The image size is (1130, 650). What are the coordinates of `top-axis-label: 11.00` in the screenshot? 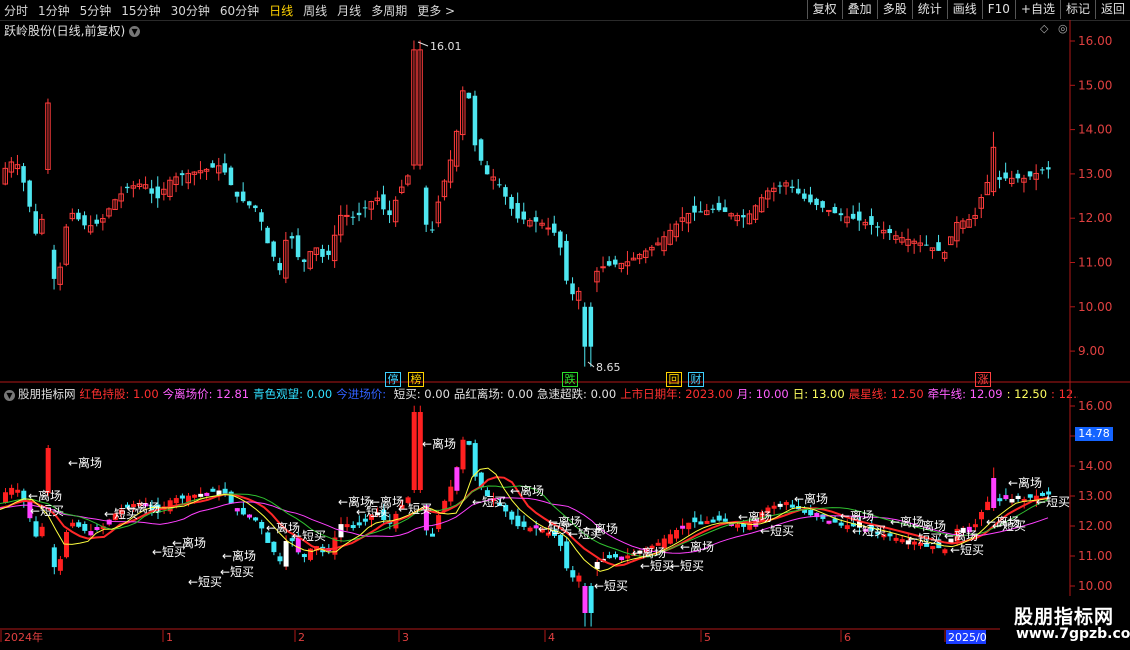 It's located at (1095, 263).